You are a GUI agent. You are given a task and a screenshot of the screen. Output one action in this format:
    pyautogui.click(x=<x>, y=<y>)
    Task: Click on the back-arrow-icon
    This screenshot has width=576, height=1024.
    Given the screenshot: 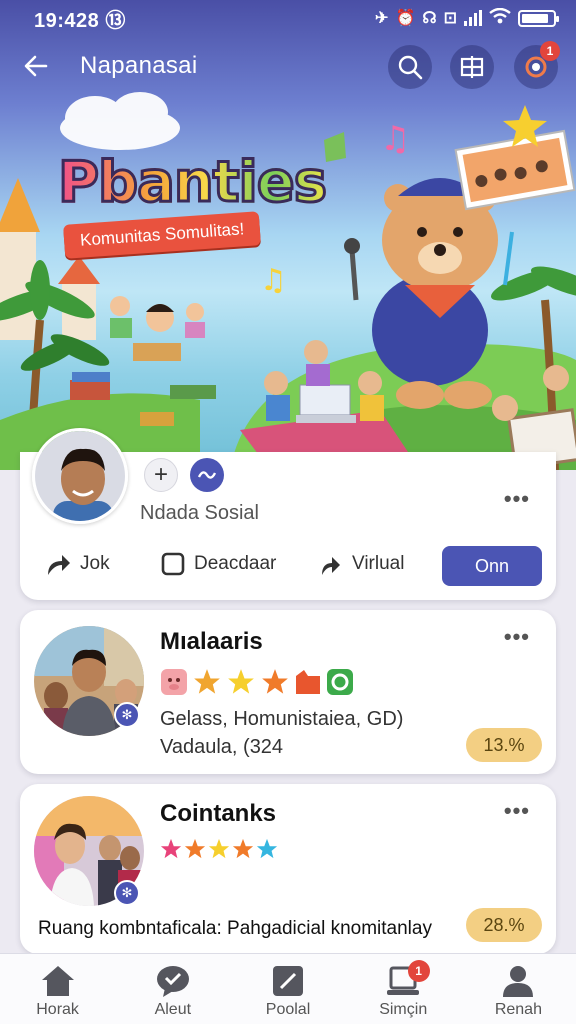 What is the action you would take?
    pyautogui.click(x=36, y=66)
    